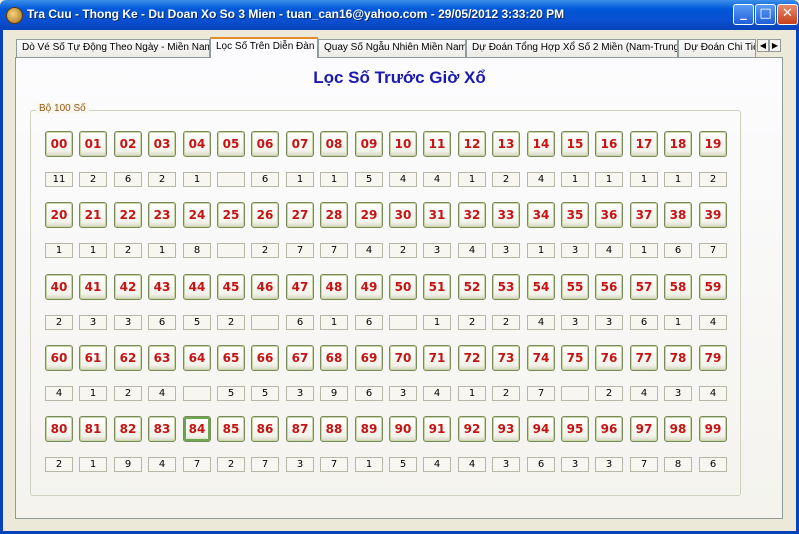  What do you see at coordinates (162, 215) in the screenshot?
I see `number-button: 23` at bounding box center [162, 215].